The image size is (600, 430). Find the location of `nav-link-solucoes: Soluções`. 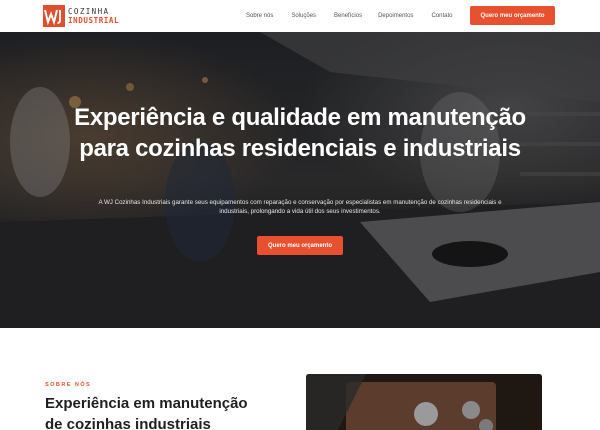

nav-link-solucoes: Soluções is located at coordinates (303, 16).